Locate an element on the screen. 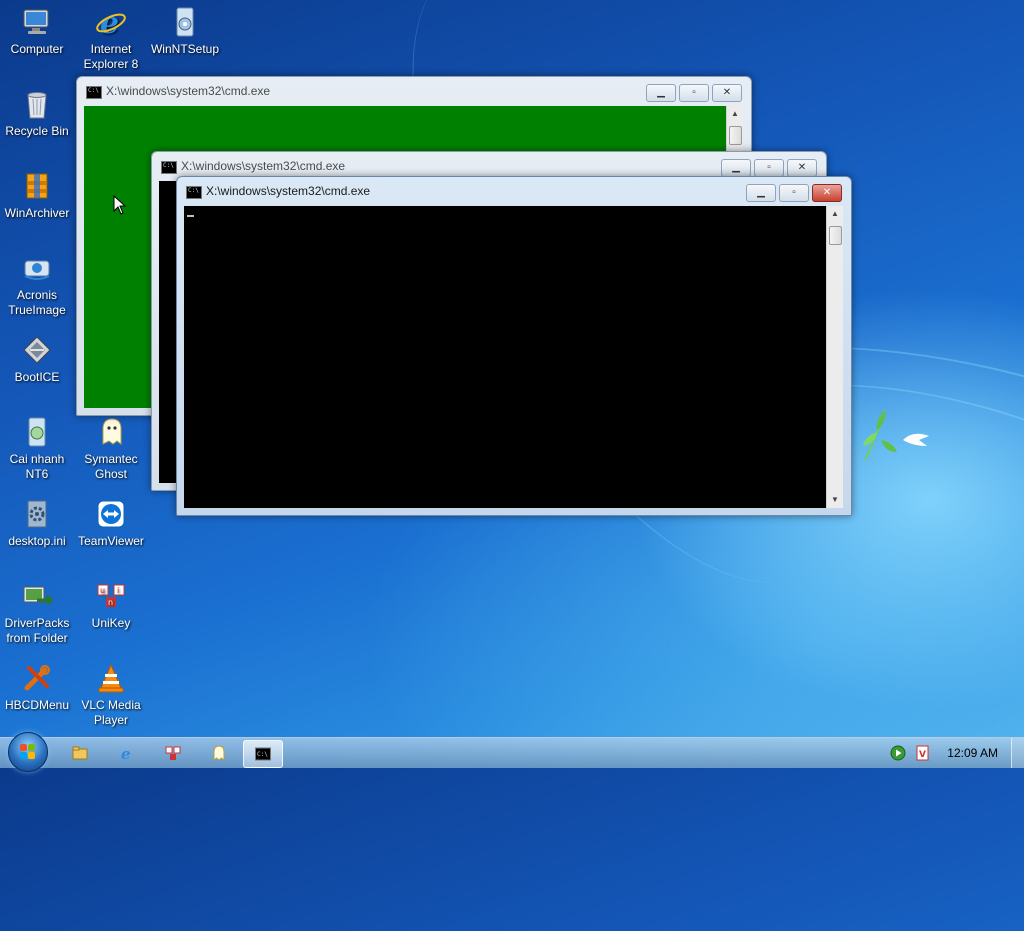  unikey-icon is located at coordinates (173, 753).